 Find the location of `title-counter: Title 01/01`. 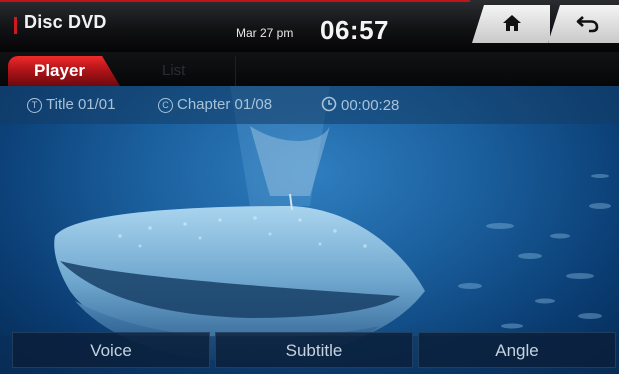

title-counter: Title 01/01 is located at coordinates (81, 104).